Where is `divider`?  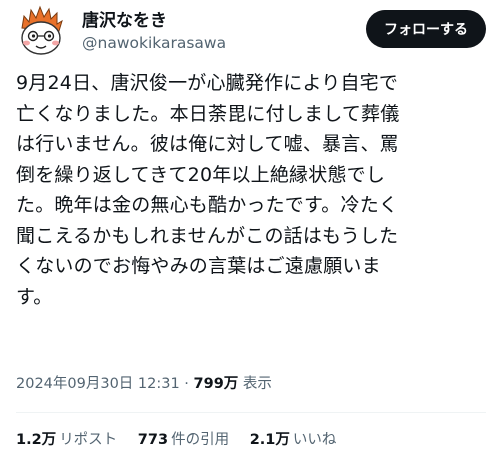 divider is located at coordinates (251, 412).